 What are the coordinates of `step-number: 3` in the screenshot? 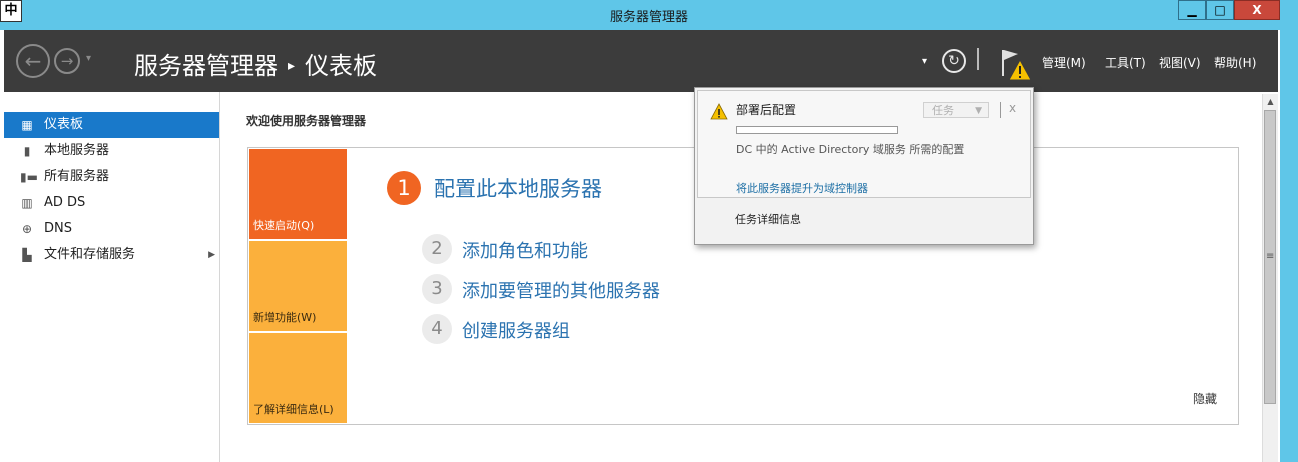 It's located at (437, 289).